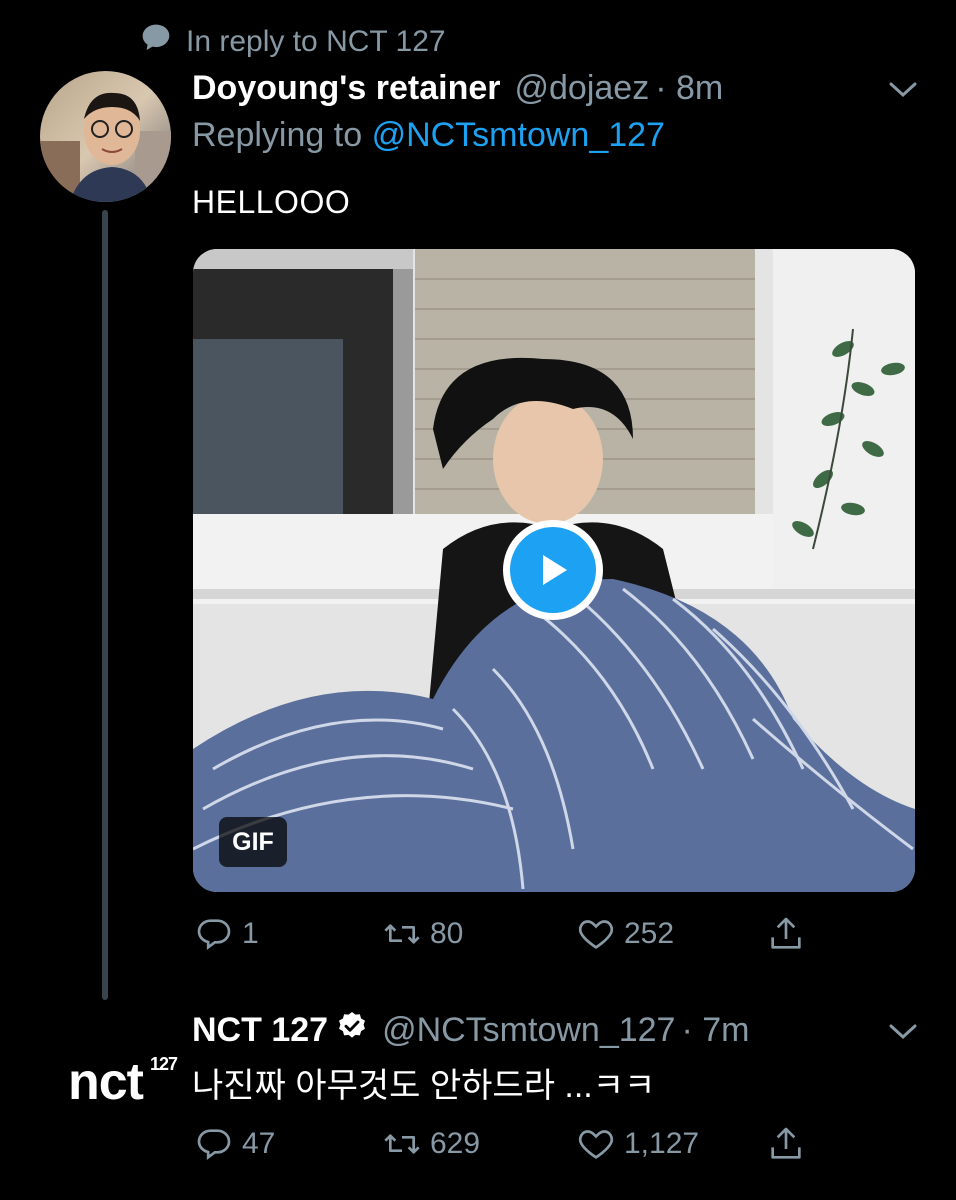  Describe the element at coordinates (662, 1143) in the screenshot. I see `like-count: 1,127` at that location.